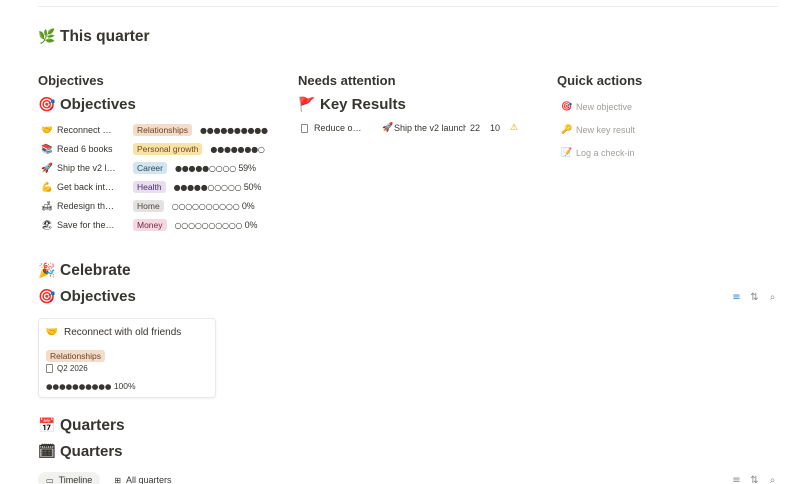 The height and width of the screenshot is (484, 800). I want to click on progress-dots: ●●●●●●●○, so click(237, 149).